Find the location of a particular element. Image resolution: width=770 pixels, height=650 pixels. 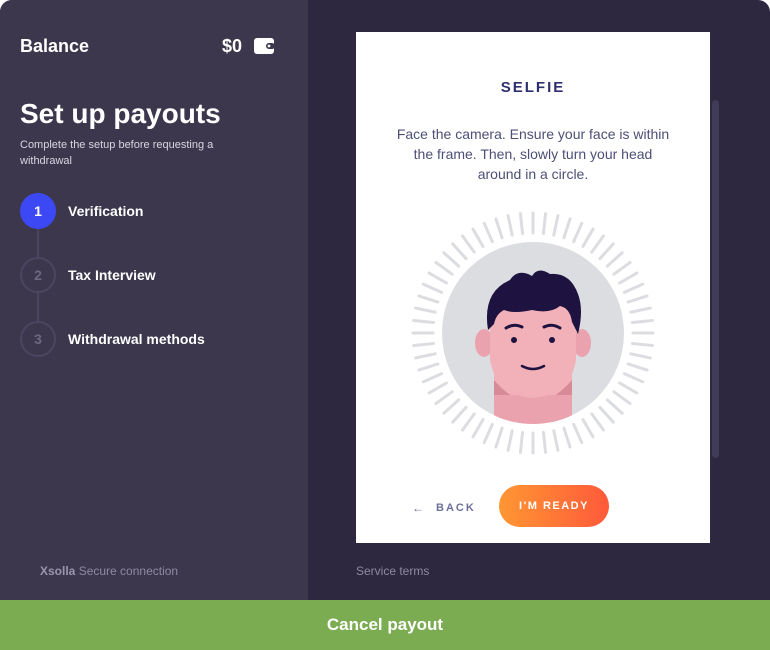

secure-connection-footer: Xsolla Secure connection is located at coordinates (109, 571).